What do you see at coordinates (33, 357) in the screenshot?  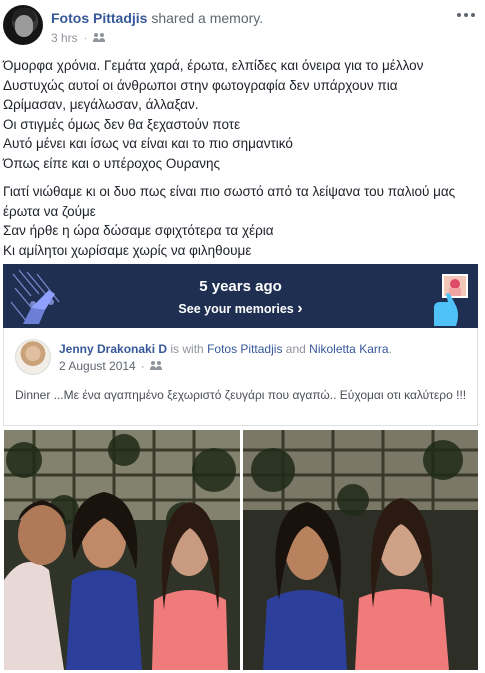 I see `shared-author-avatar` at bounding box center [33, 357].